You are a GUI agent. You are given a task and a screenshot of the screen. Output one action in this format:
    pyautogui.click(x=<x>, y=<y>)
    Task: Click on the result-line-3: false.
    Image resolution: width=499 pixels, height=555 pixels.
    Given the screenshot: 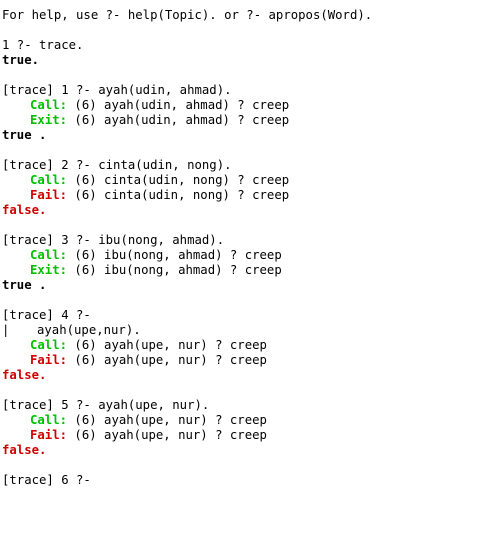 What is the action you would take?
    pyautogui.click(x=24, y=210)
    